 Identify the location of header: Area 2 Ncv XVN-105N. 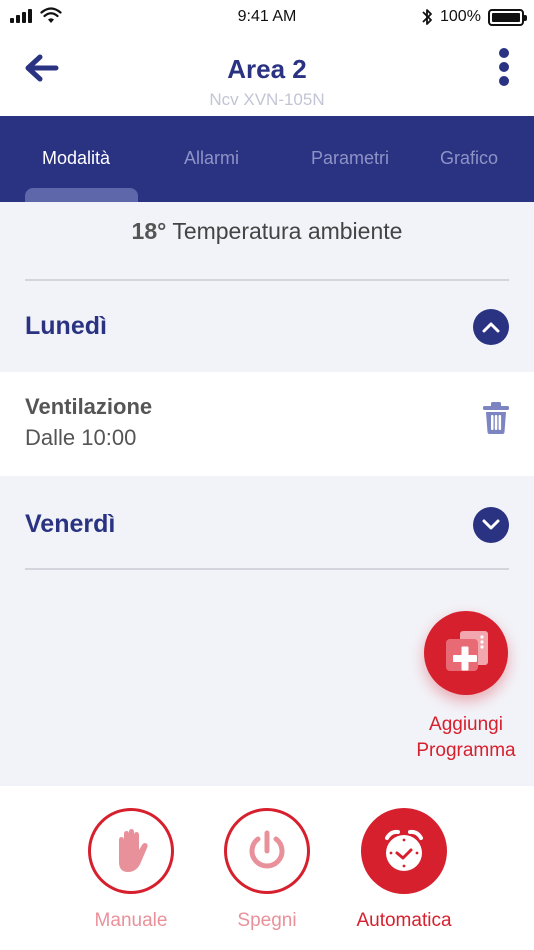
(267, 75).